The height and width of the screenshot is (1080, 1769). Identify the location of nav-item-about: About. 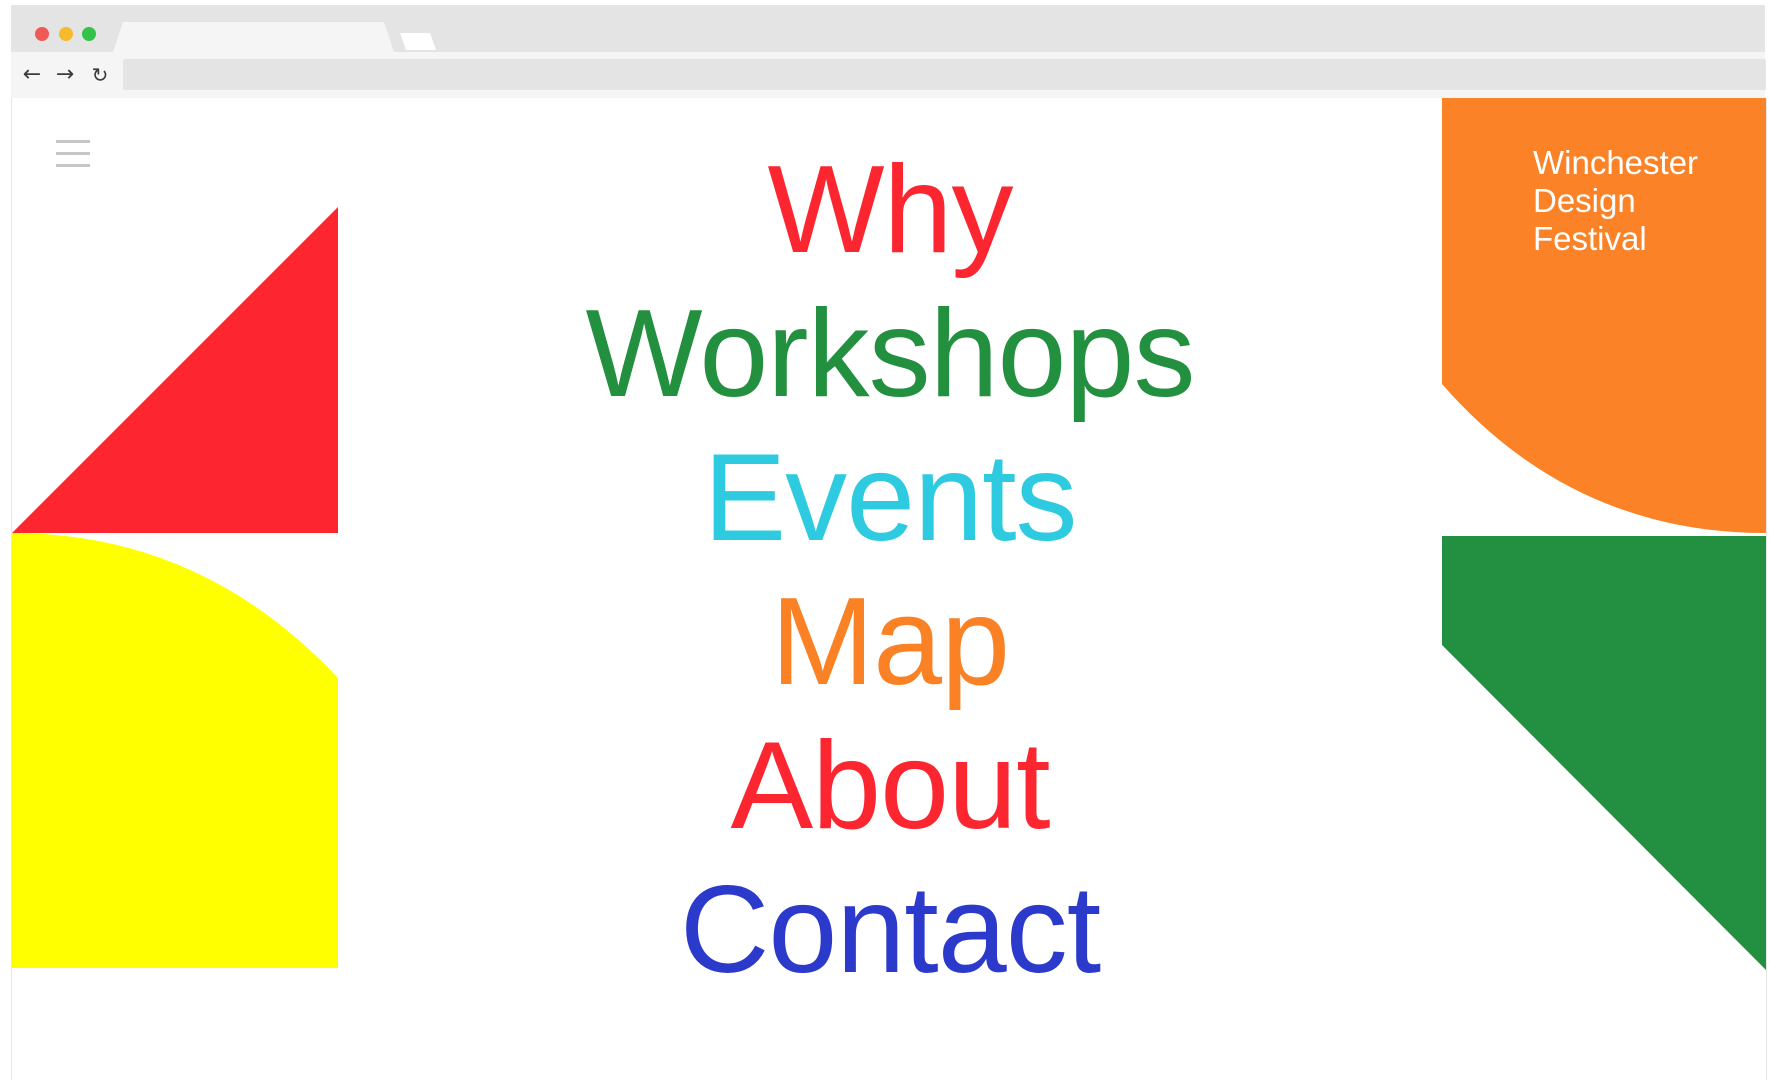
(890, 786).